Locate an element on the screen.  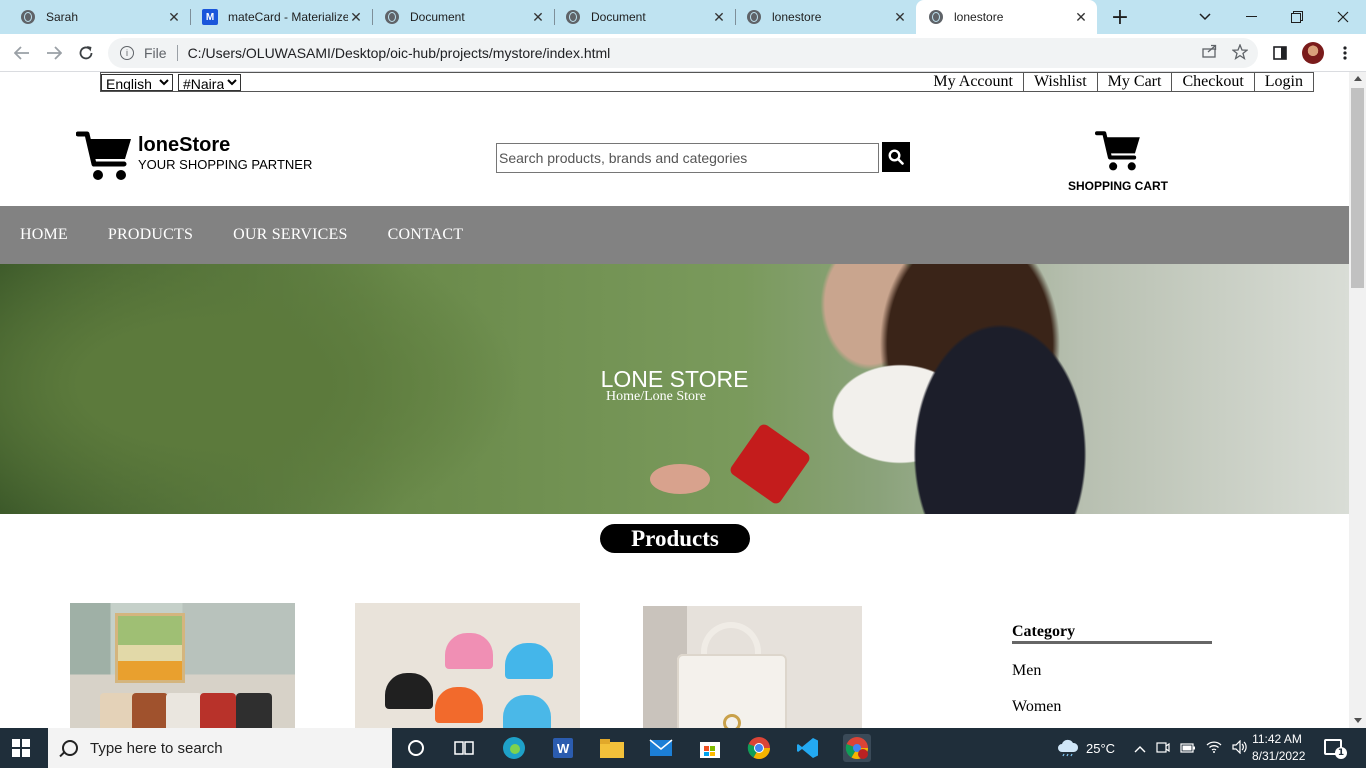
shopping-cart-button: SHOPPING CART is located at coordinates (1118, 161).